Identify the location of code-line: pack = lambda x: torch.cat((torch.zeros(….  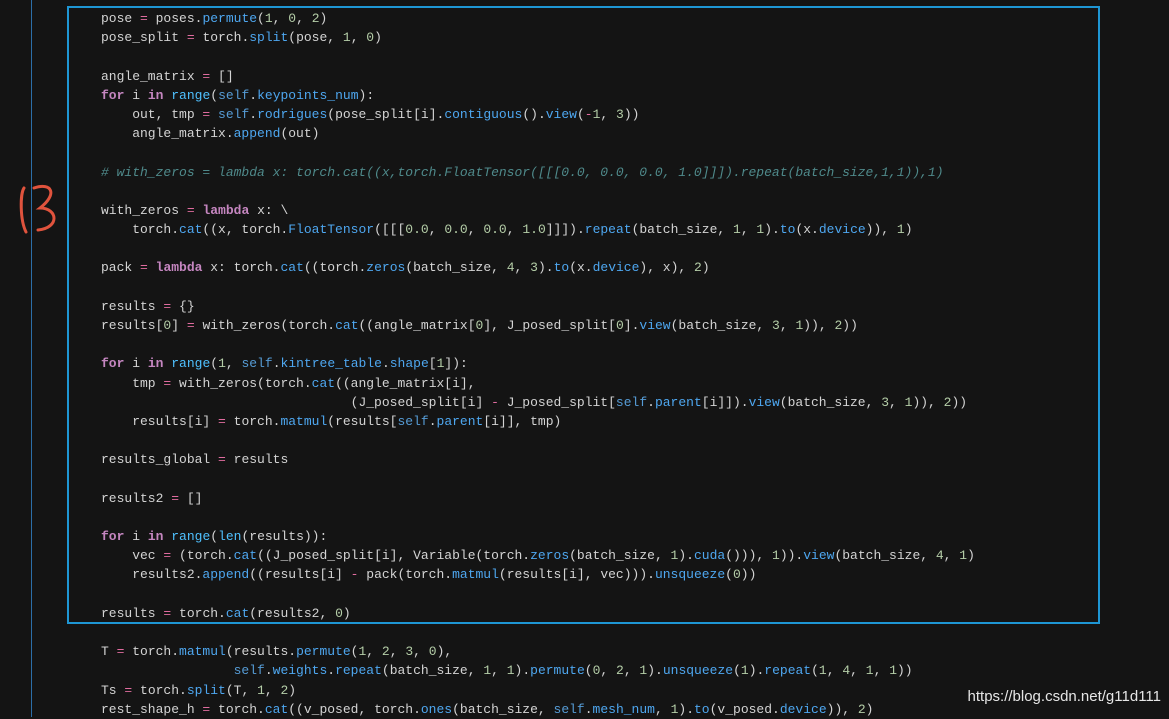
(405, 268).